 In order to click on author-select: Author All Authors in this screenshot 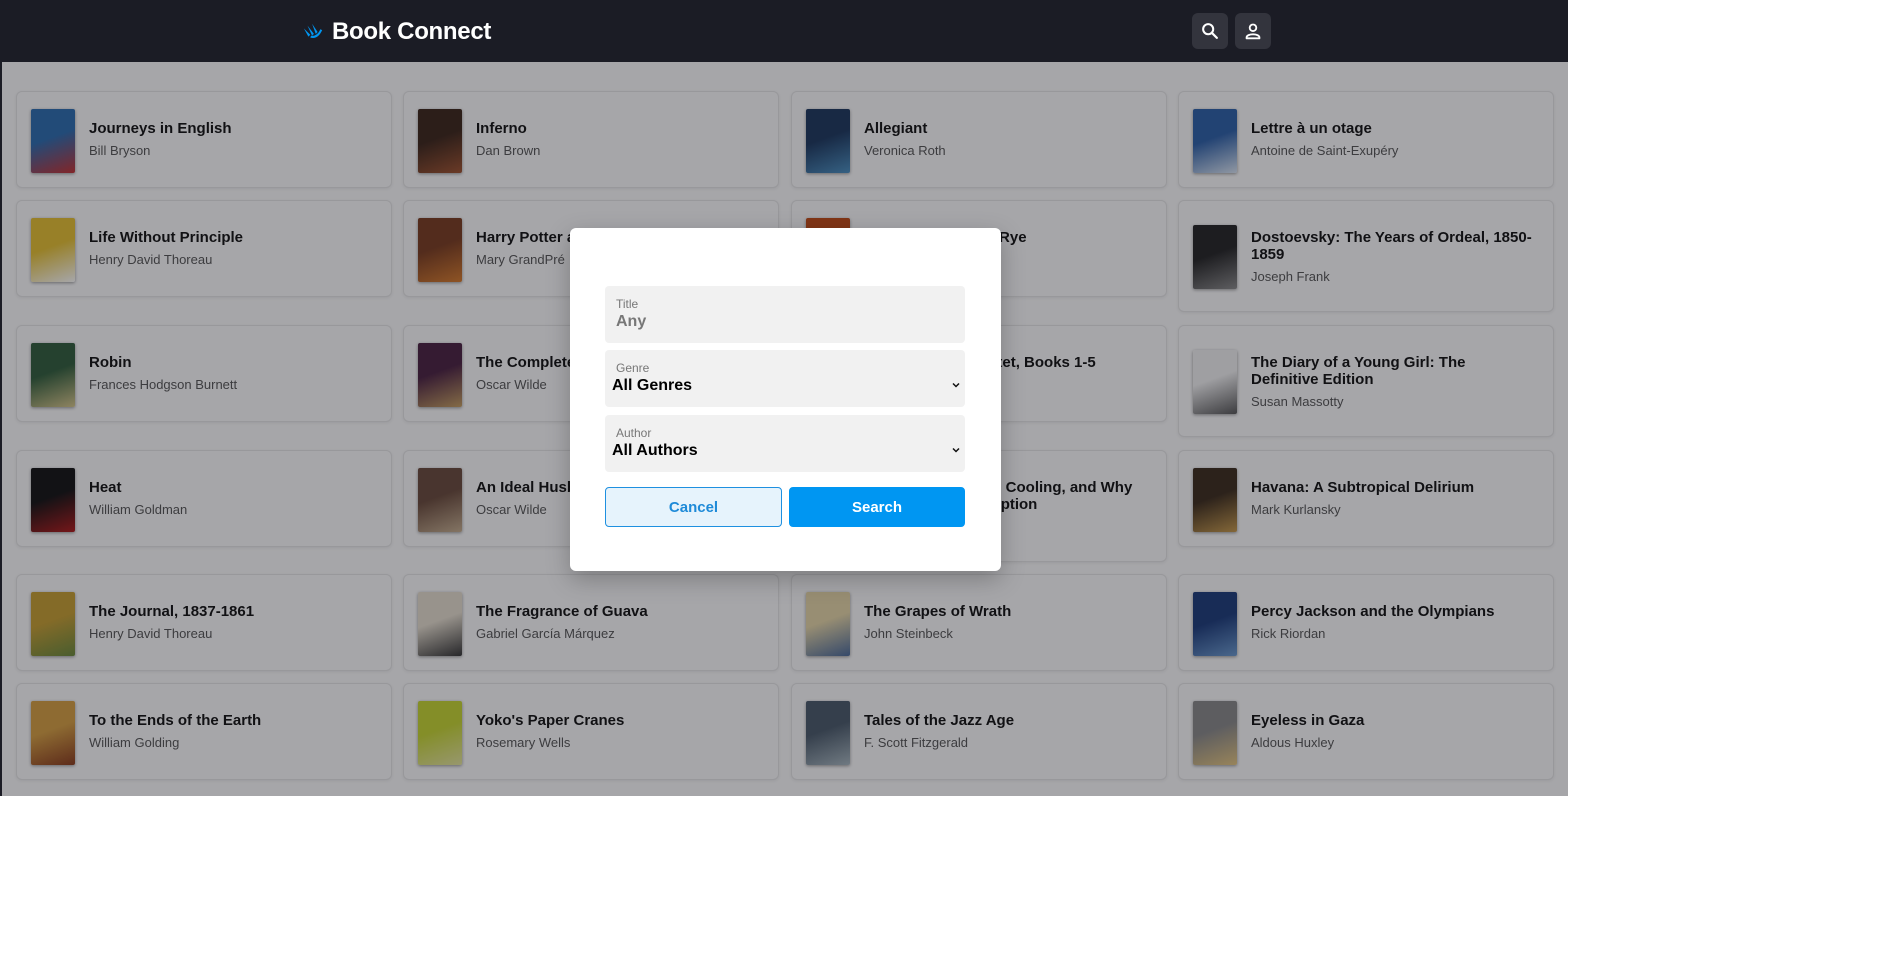, I will do `click(785, 443)`.